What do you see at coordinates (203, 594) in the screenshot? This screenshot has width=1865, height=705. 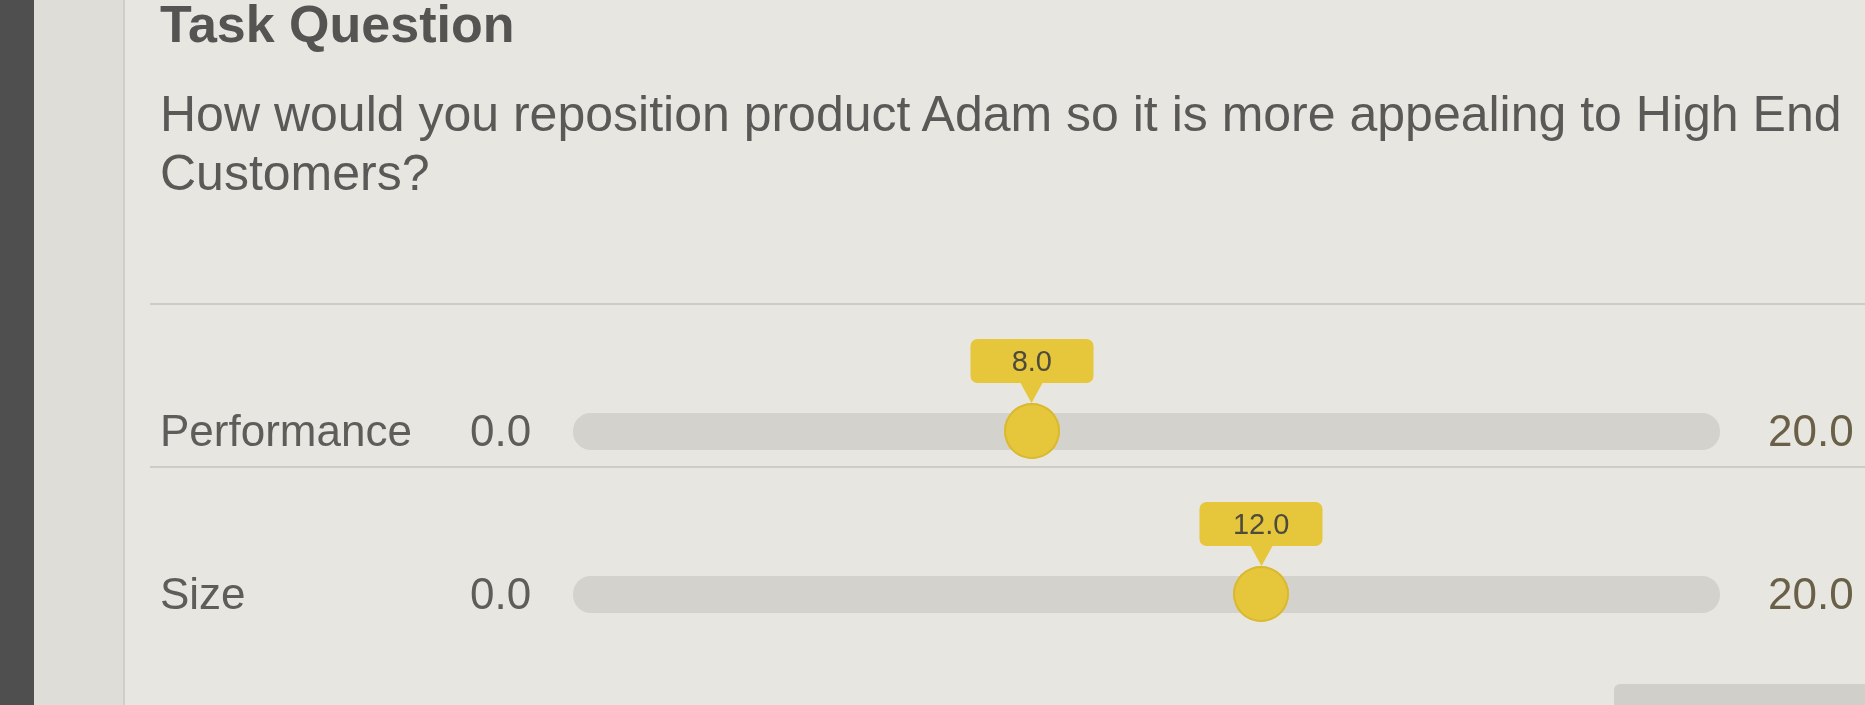 I see `slider-label: Size` at bounding box center [203, 594].